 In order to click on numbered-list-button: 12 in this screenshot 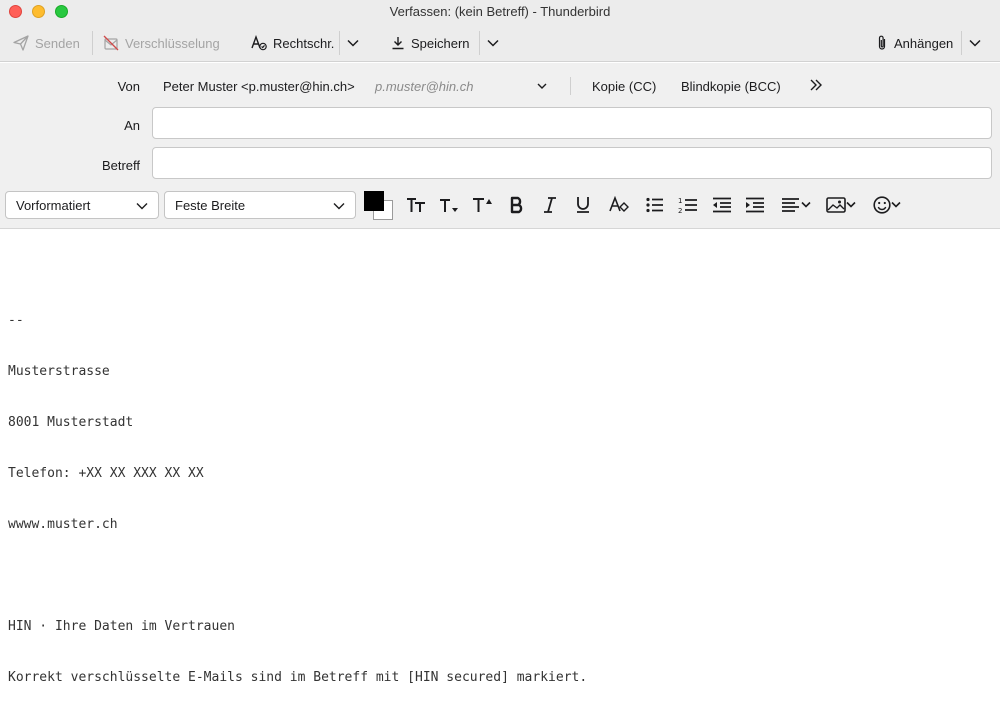, I will do `click(688, 205)`.